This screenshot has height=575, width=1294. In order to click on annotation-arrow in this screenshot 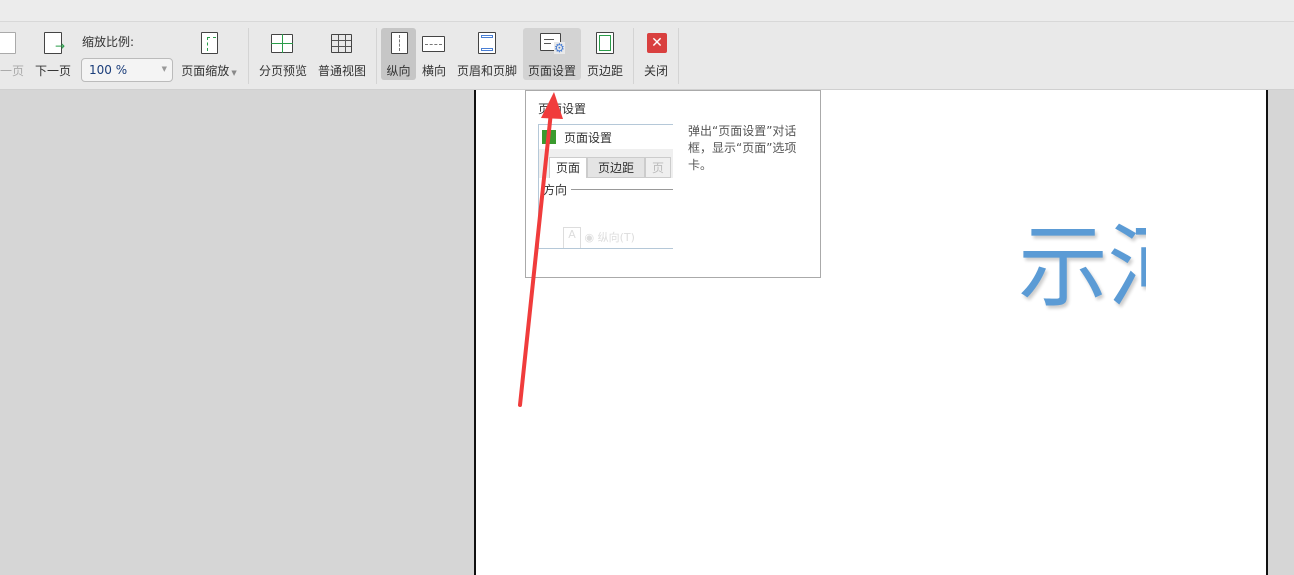, I will do `click(540, 249)`.